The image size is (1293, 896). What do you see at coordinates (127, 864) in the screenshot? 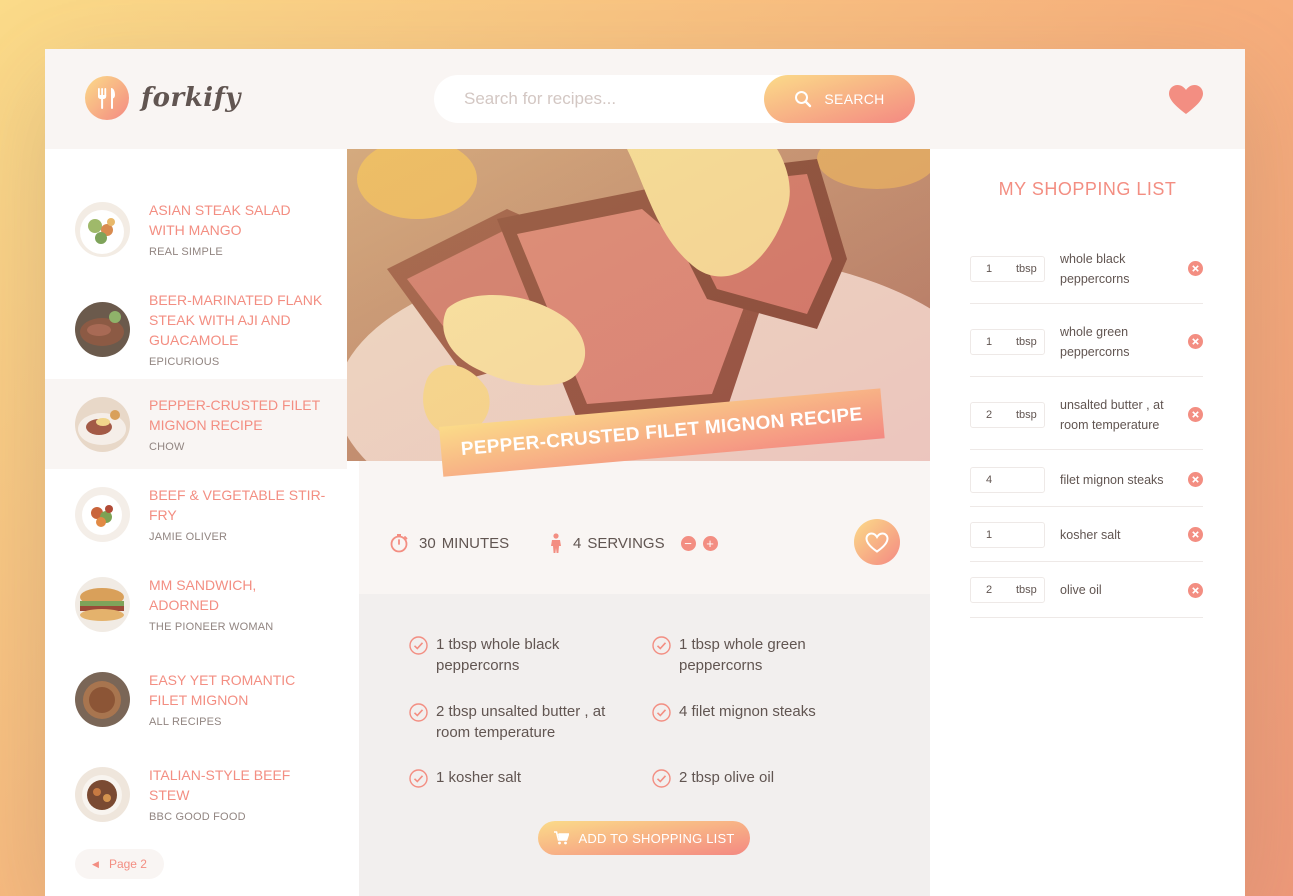
I see `pagination-label: Page 2` at bounding box center [127, 864].